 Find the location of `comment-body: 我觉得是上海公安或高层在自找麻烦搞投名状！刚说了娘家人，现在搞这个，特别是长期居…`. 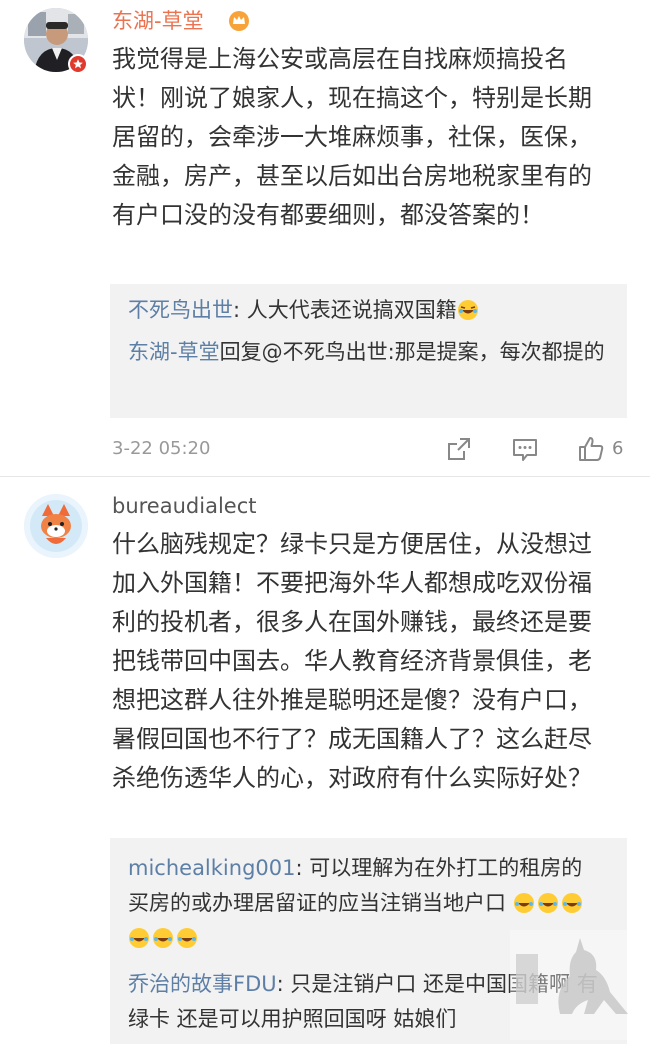

comment-body: 我觉得是上海公安或高层在自找麻烦搞投名状！刚说了娘家人，现在搞这个，特别是长期居… is located at coordinates (352, 137).